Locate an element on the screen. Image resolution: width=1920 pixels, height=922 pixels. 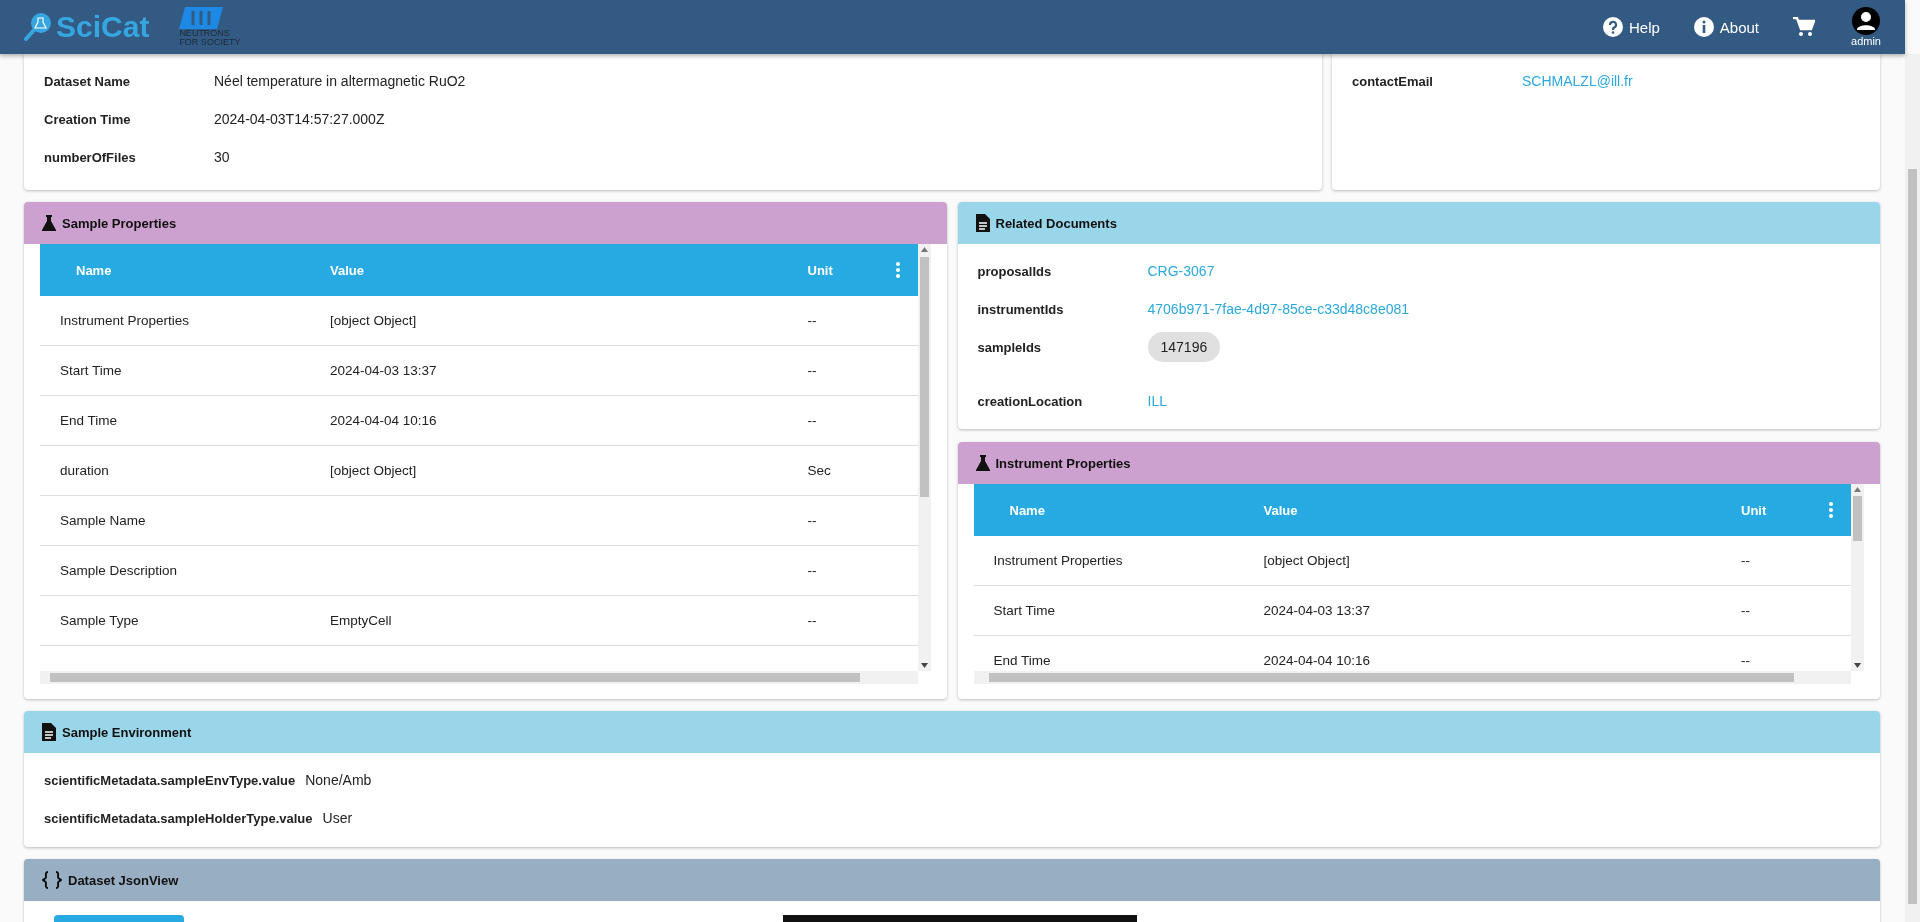
magnifier-logo-icon is located at coordinates (38, 27).